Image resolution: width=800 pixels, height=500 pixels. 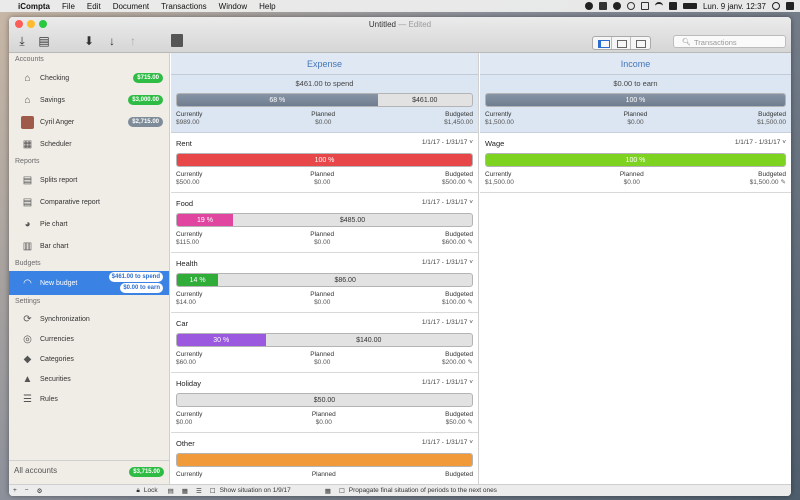 I want to click on menu-file: File, so click(x=68, y=6).